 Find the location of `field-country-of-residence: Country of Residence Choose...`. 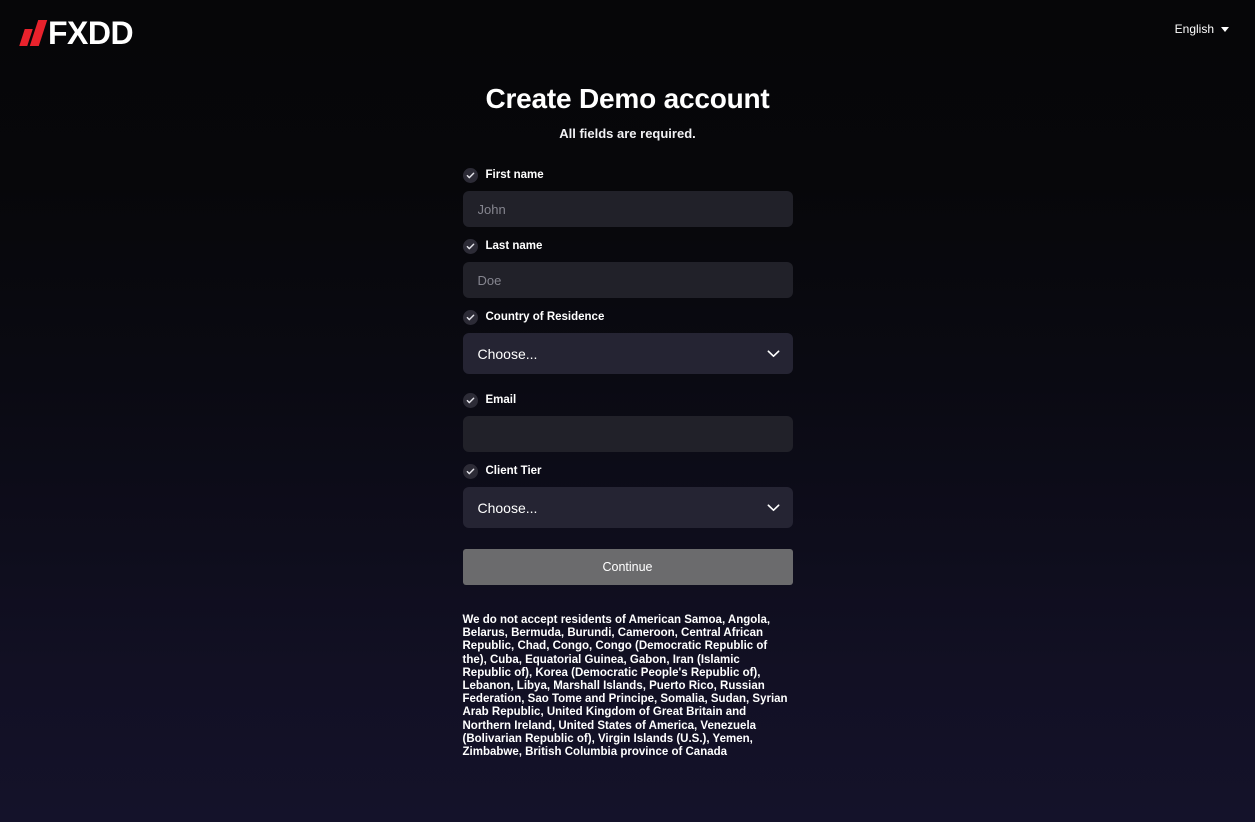

field-country-of-residence: Country of Residence Choose... is located at coordinates (627, 341).